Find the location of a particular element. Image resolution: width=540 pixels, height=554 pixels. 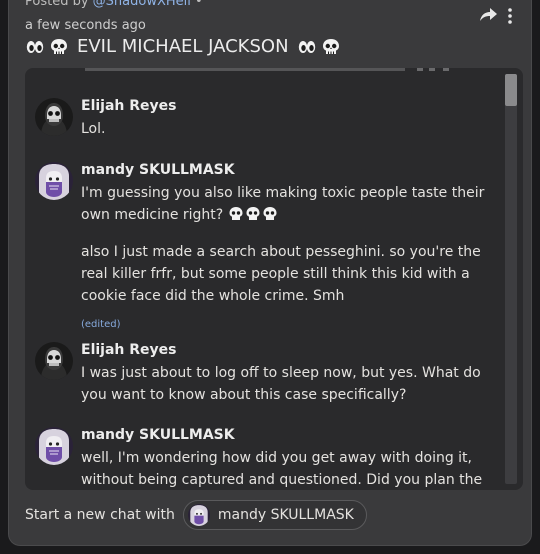

more-options-icon is located at coordinates (510, 16).